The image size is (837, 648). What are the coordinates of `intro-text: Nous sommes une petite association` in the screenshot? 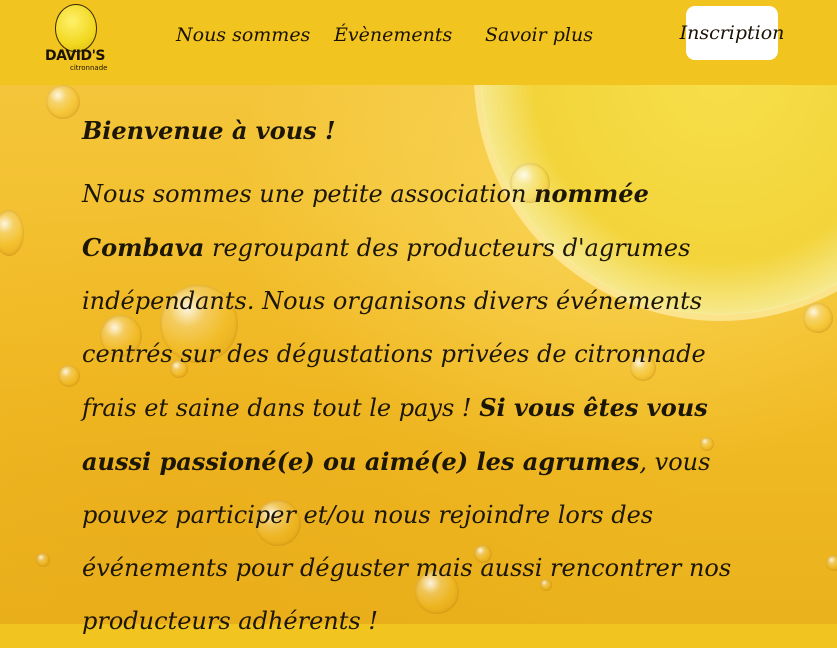 It's located at (308, 194).